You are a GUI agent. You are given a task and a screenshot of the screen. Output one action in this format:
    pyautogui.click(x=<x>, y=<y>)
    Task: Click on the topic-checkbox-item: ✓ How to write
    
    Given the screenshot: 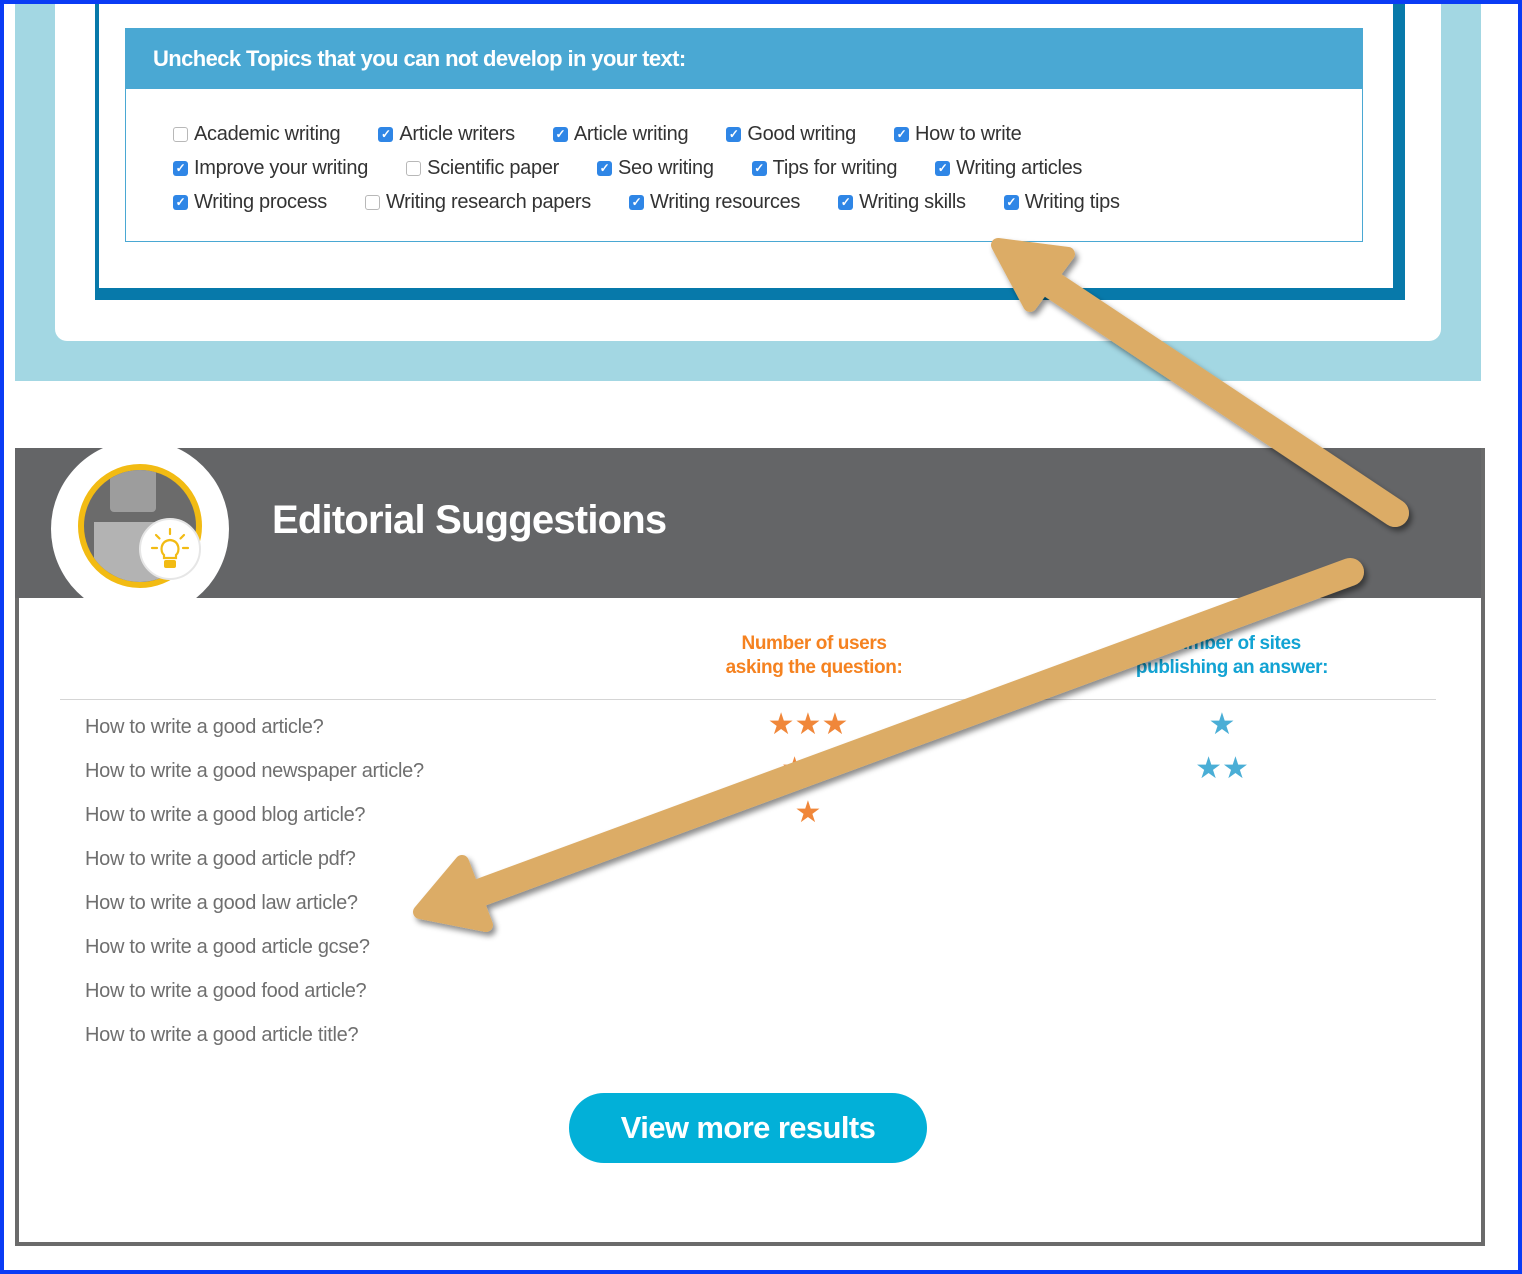 What is the action you would take?
    pyautogui.click(x=958, y=134)
    